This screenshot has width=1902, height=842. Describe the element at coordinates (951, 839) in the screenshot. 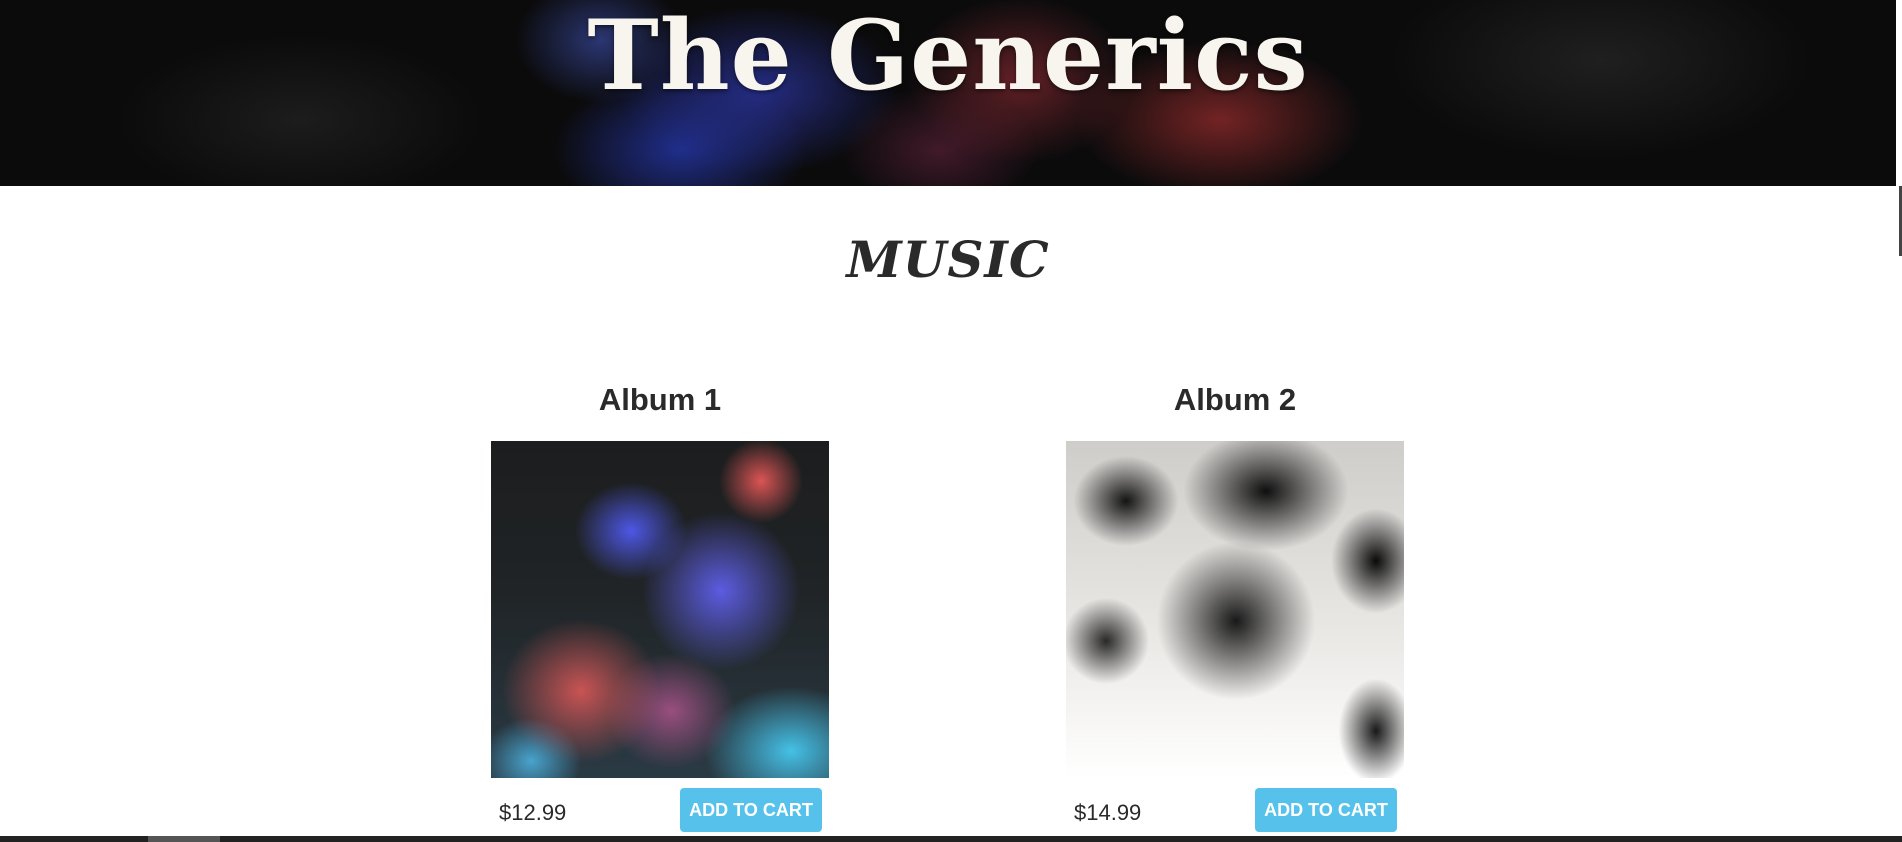

I see `horizontal-scrollbar` at that location.